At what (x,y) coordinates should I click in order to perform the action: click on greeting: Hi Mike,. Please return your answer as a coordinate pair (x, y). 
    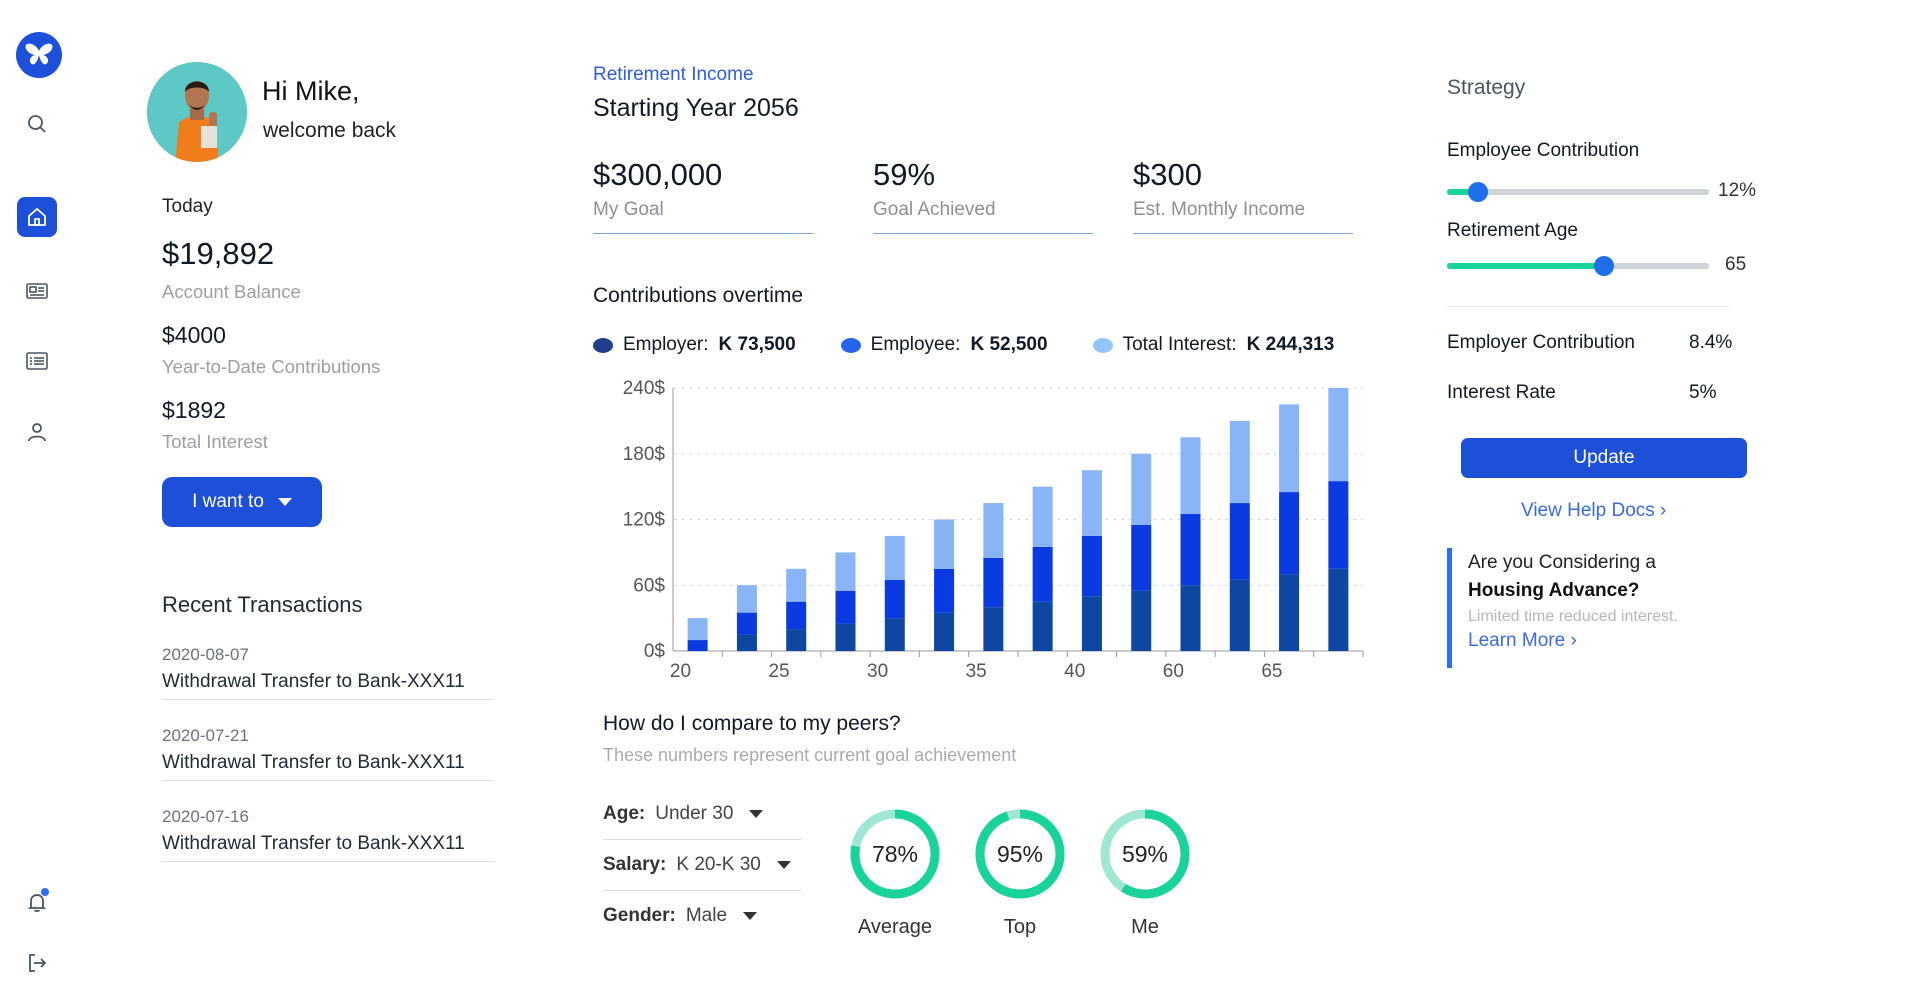
    Looking at the image, I should click on (311, 91).